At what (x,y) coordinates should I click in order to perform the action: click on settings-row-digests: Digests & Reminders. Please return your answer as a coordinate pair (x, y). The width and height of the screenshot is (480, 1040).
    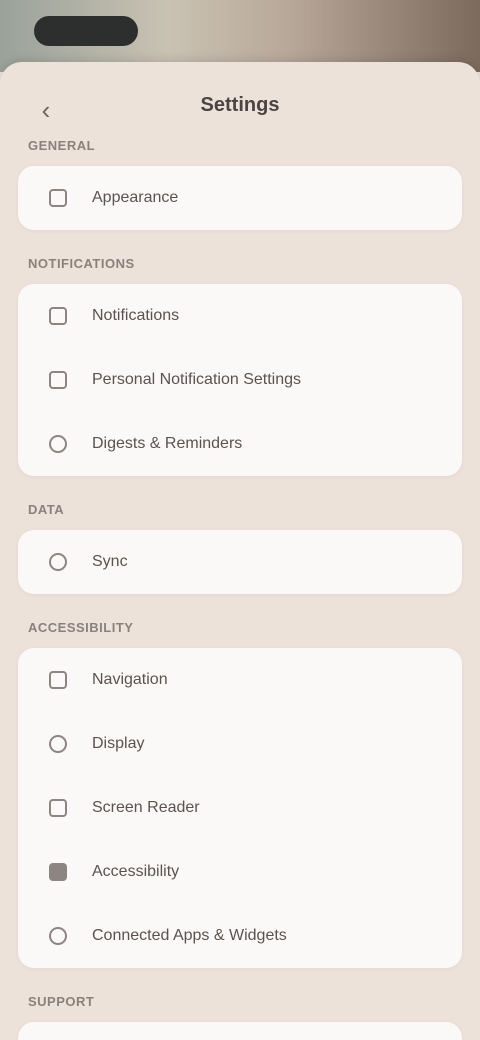
    Looking at the image, I should click on (240, 444).